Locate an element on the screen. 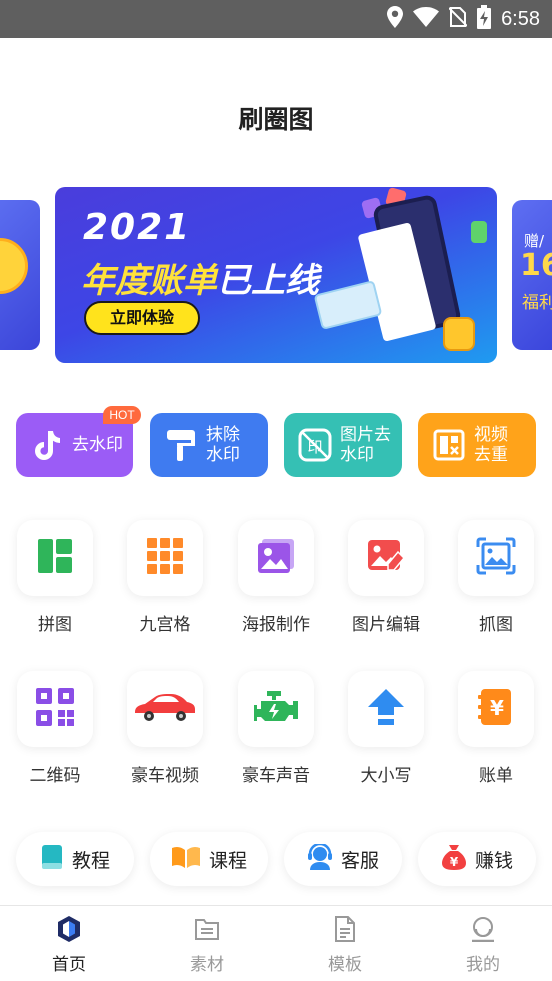  banner-prev-card is located at coordinates (20, 275).